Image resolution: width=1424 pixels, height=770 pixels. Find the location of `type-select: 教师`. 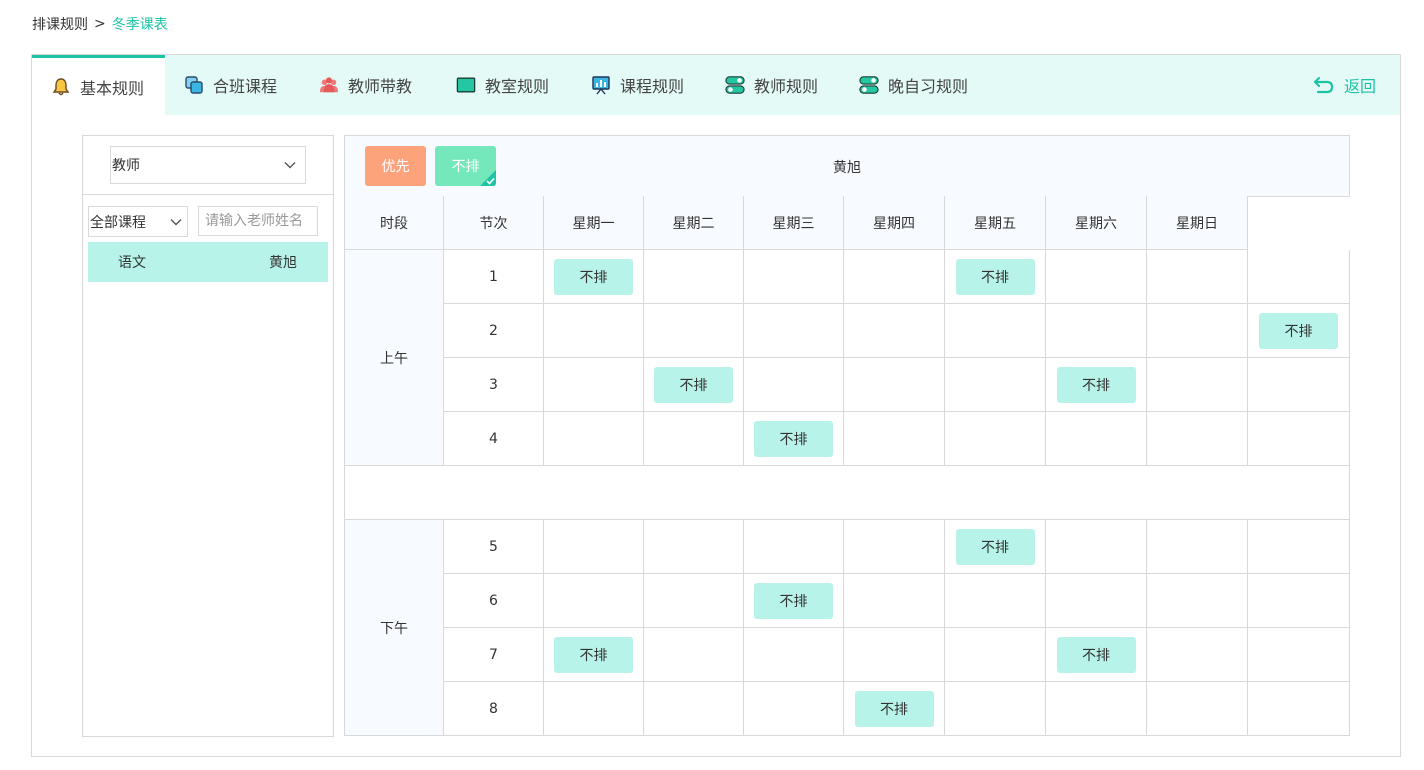

type-select: 教师 is located at coordinates (208, 165).